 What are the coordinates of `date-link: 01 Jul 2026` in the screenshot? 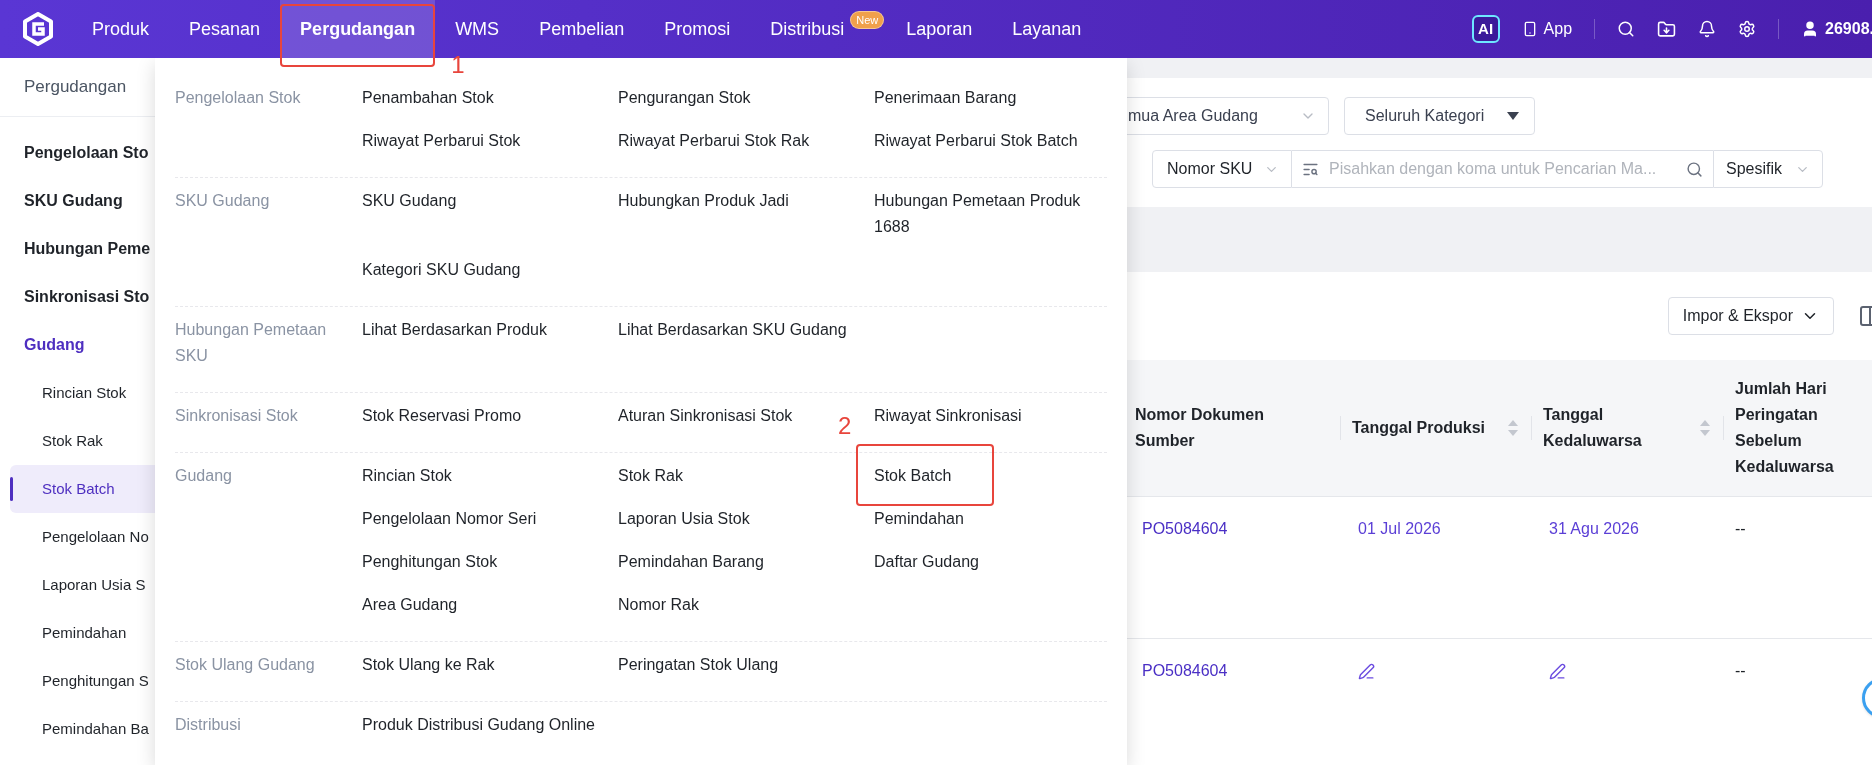 It's located at (1399, 528).